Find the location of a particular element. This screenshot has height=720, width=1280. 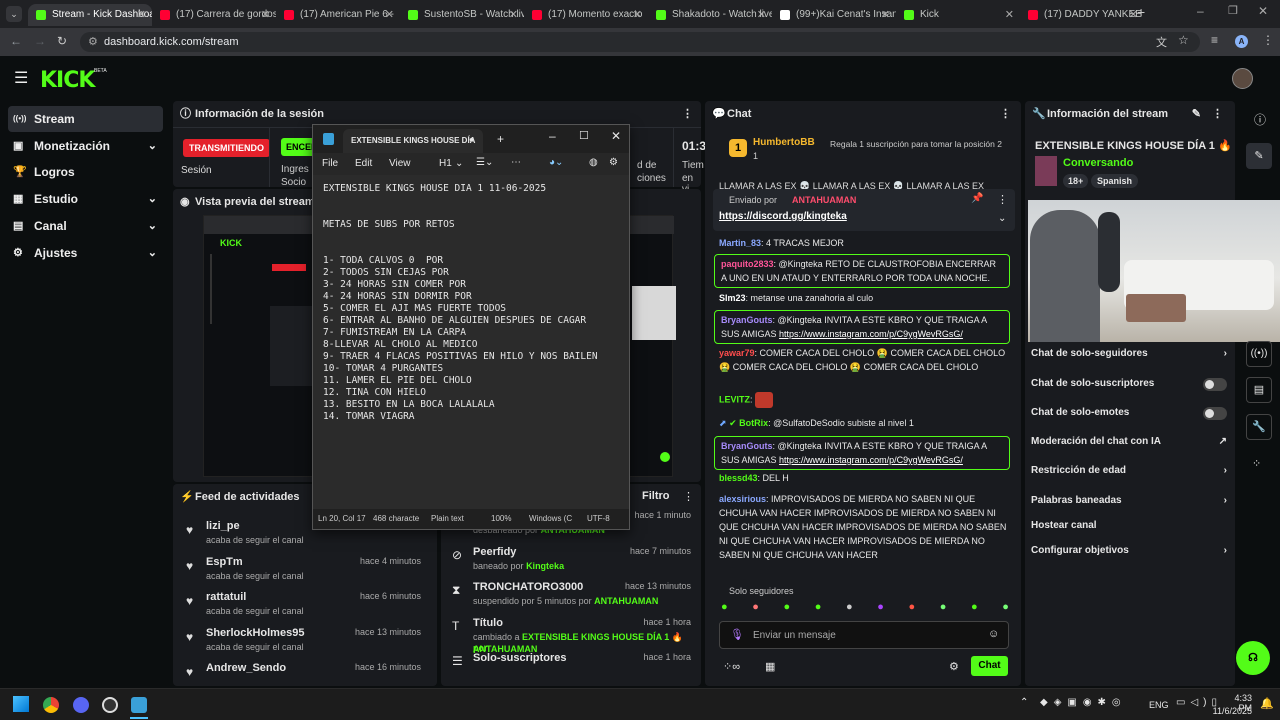

menu-view: View is located at coordinates (400, 163).